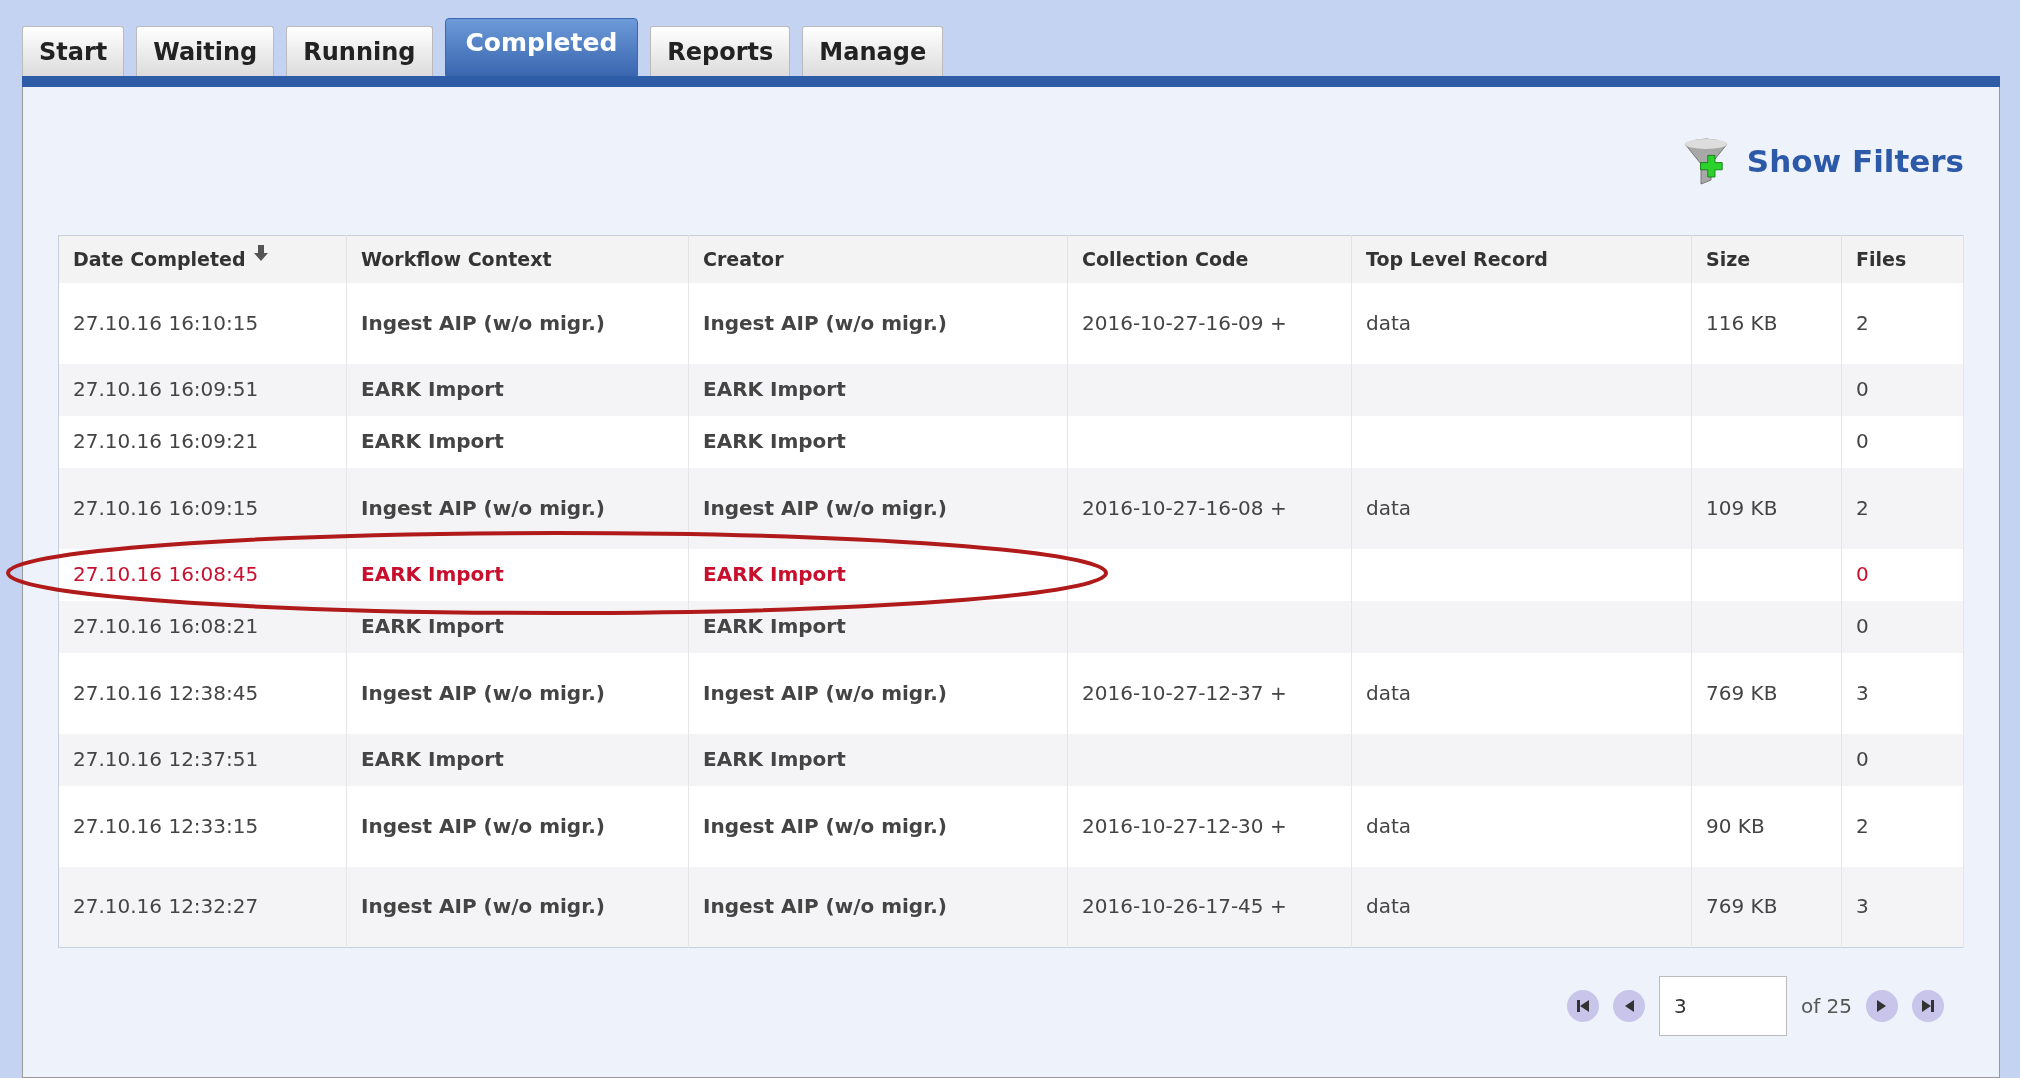  What do you see at coordinates (541, 47) in the screenshot?
I see `tab: Completed` at bounding box center [541, 47].